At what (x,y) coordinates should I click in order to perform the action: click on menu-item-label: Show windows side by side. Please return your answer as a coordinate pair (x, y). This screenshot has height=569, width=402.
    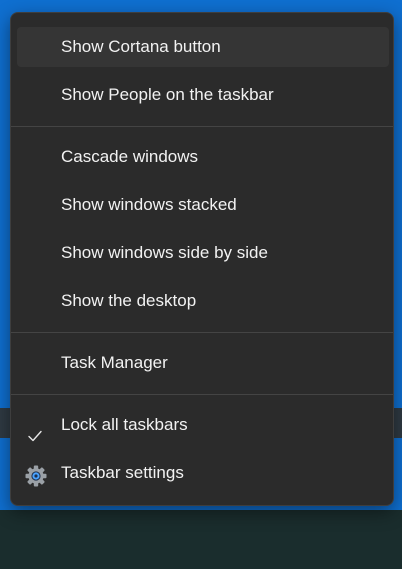
    Looking at the image, I should click on (164, 252).